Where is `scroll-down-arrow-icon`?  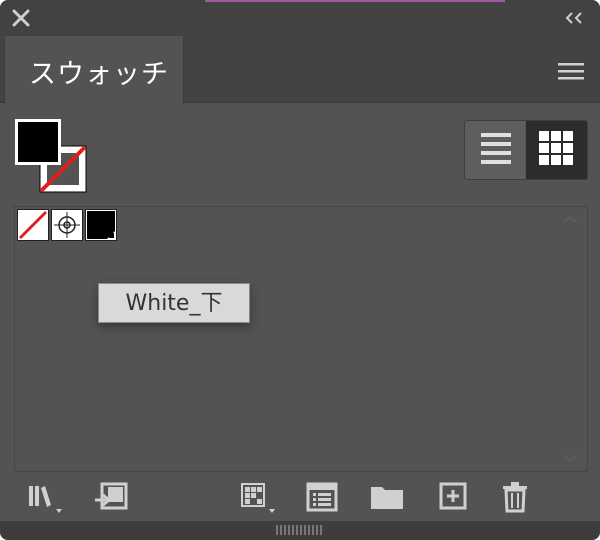 scroll-down-arrow-icon is located at coordinates (570, 458).